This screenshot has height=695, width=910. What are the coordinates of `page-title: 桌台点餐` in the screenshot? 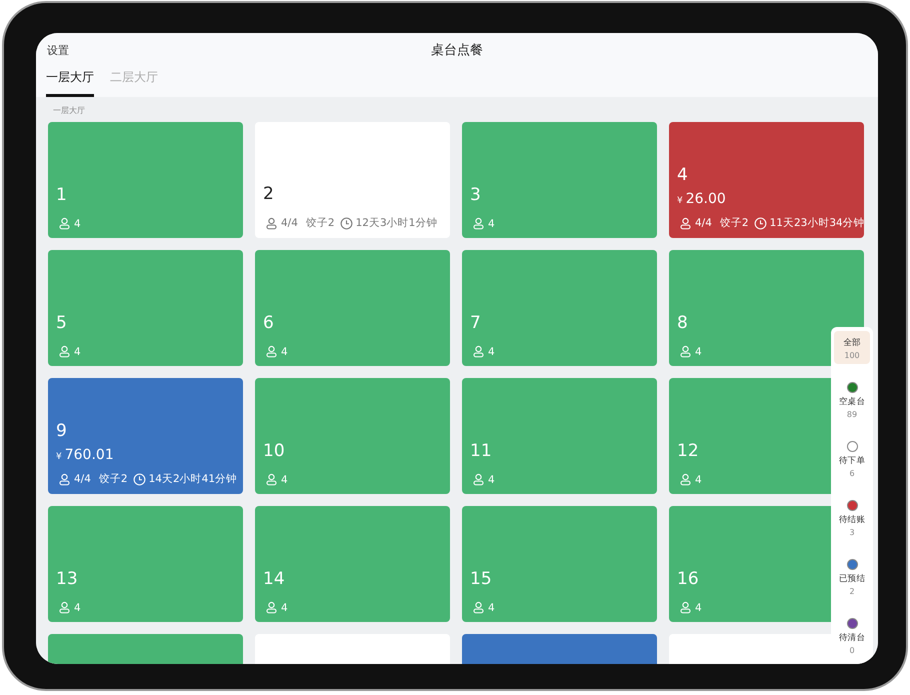 It's located at (457, 50).